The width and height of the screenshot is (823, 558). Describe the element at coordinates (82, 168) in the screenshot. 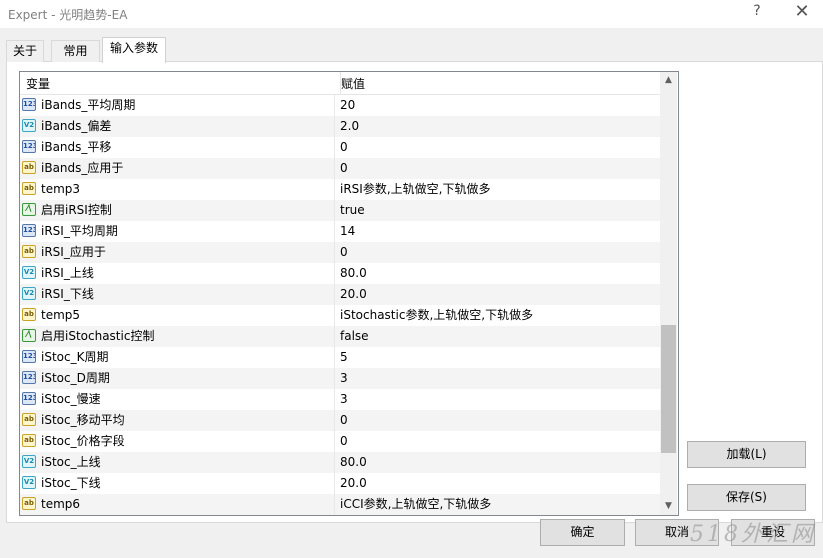

I see `variable-name: iBands_应用于` at that location.